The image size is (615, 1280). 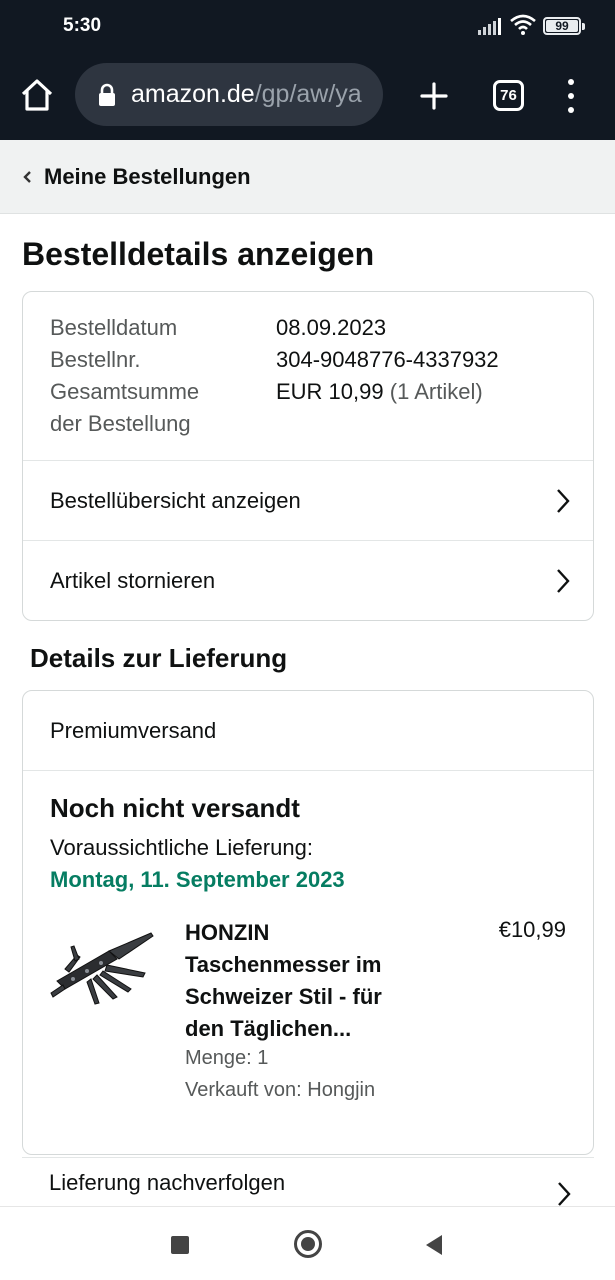 I want to click on shipping-method: Premiumversand, so click(x=308, y=731).